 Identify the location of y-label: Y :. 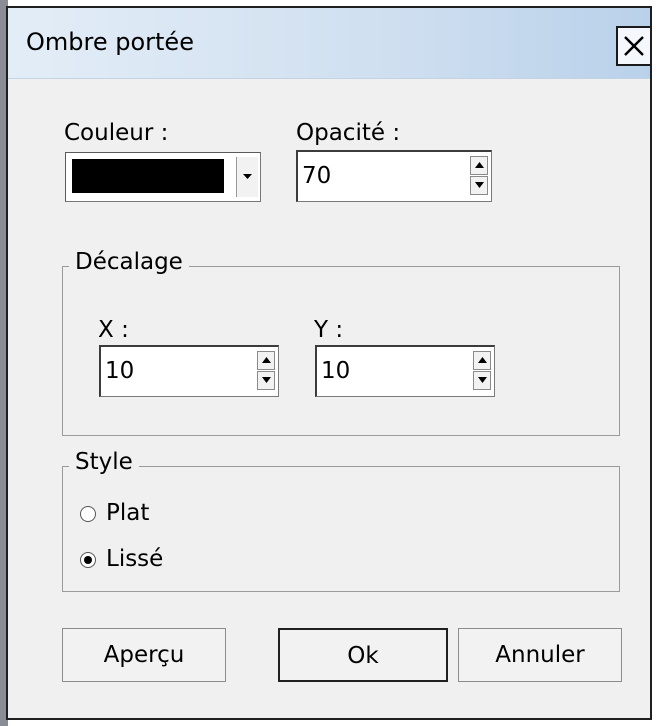
(329, 330).